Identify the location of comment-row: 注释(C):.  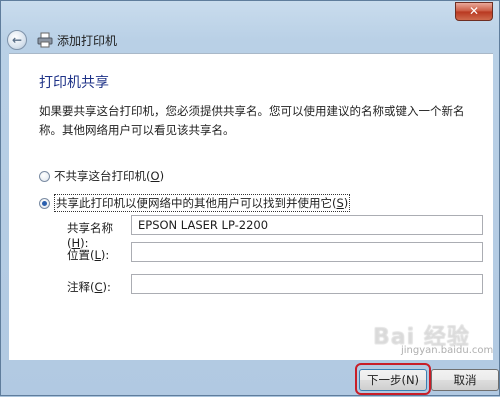
(99, 287).